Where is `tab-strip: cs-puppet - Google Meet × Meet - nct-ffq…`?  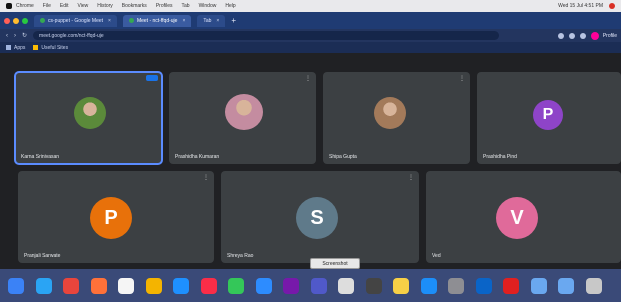
tab-strip: cs-puppet - Google Meet × Meet - nct-ffq… is located at coordinates (310, 20).